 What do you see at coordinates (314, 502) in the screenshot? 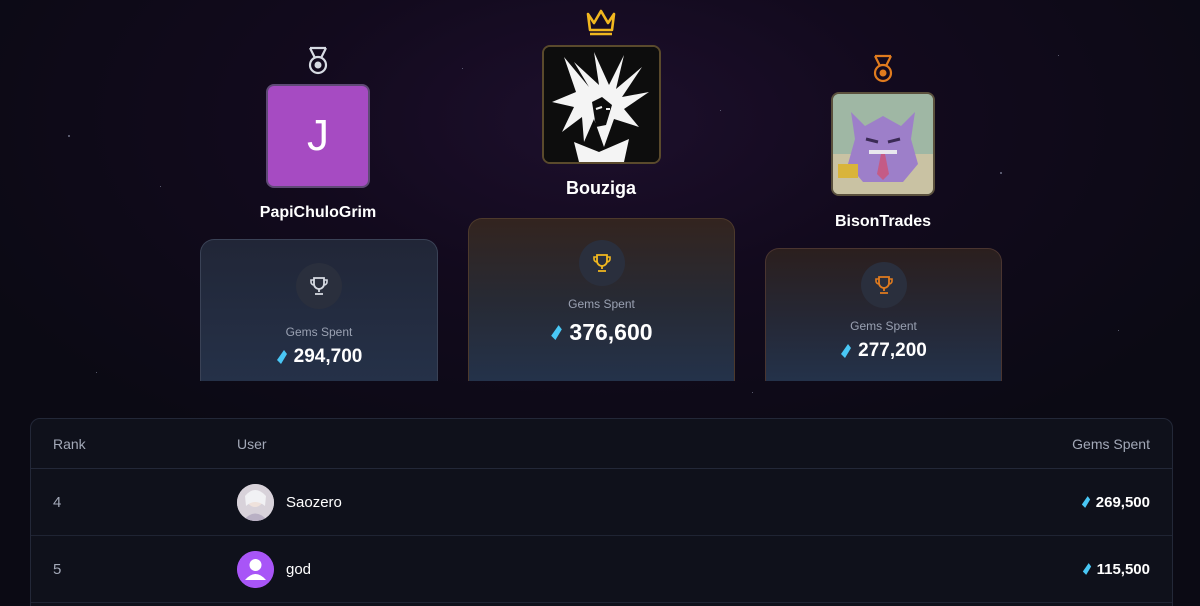
I see `username: Saozero` at bounding box center [314, 502].